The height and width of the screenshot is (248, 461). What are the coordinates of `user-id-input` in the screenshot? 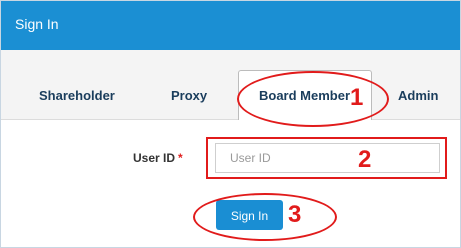 It's located at (327, 158).